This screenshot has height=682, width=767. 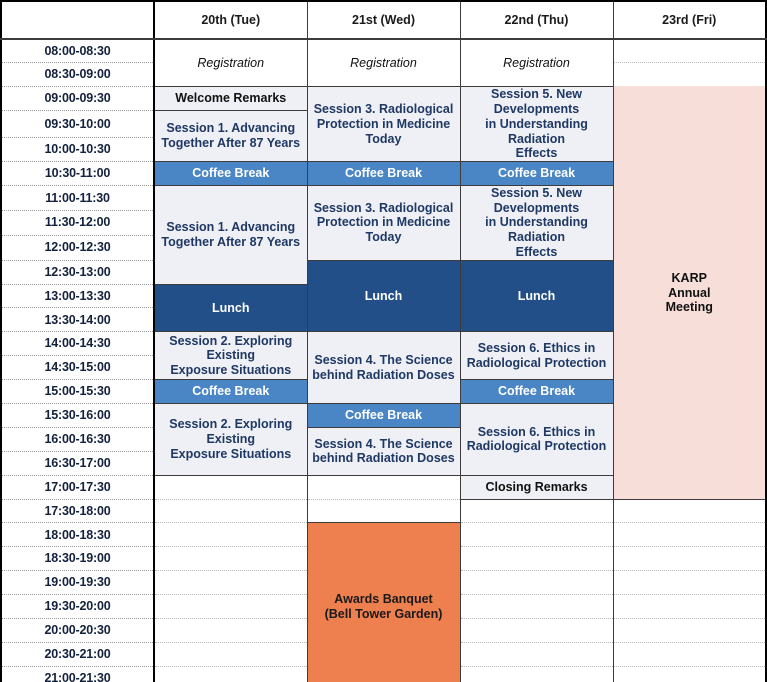 I want to click on event-text-line: Meeting, so click(x=689, y=307).